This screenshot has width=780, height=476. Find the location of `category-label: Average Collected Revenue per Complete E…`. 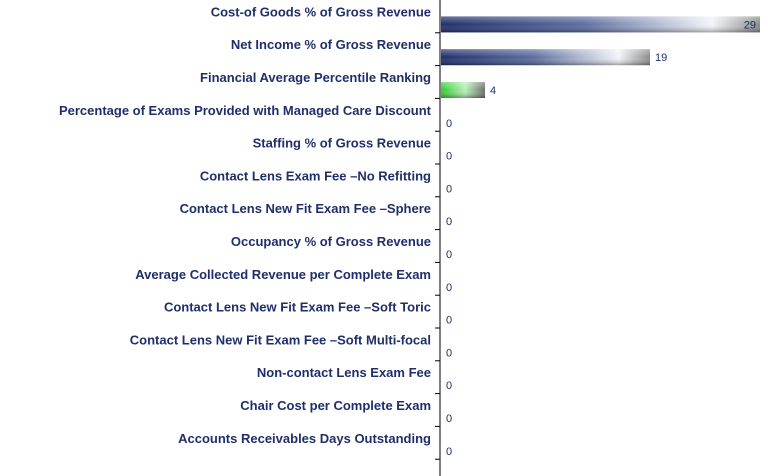

category-label: Average Collected Revenue per Complete E… is located at coordinates (283, 274).